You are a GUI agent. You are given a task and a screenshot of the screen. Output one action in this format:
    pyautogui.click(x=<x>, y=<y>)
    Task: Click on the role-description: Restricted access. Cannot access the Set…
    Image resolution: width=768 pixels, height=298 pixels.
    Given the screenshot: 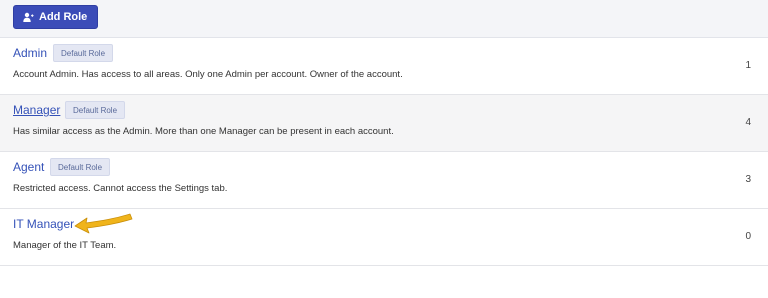 What is the action you would take?
    pyautogui.click(x=120, y=188)
    